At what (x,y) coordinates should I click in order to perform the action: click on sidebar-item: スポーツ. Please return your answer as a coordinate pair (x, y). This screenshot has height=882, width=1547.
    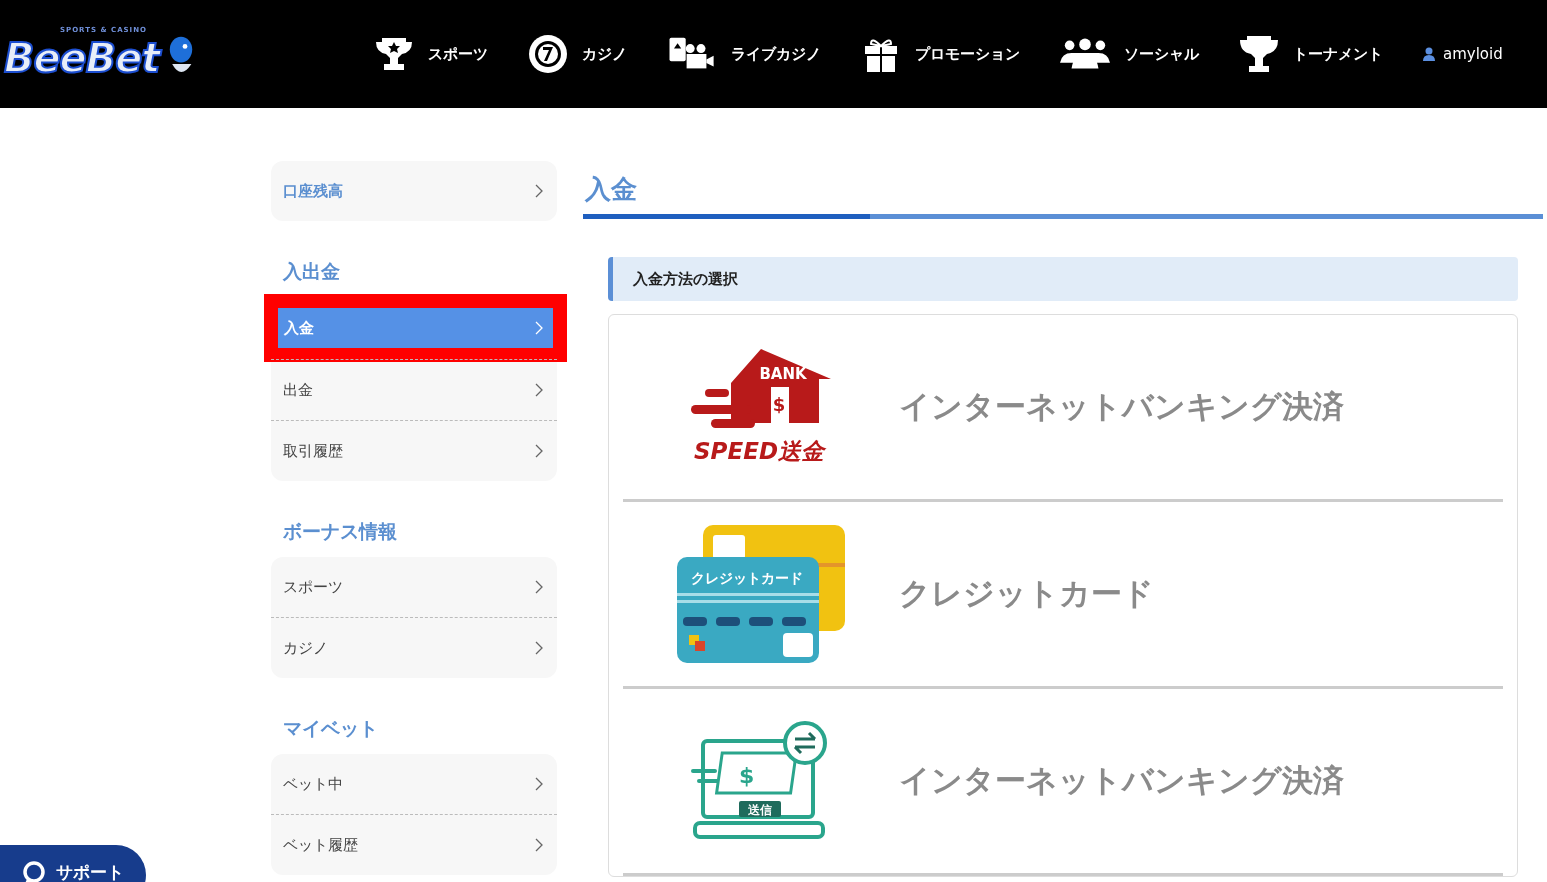
    Looking at the image, I should click on (414, 587).